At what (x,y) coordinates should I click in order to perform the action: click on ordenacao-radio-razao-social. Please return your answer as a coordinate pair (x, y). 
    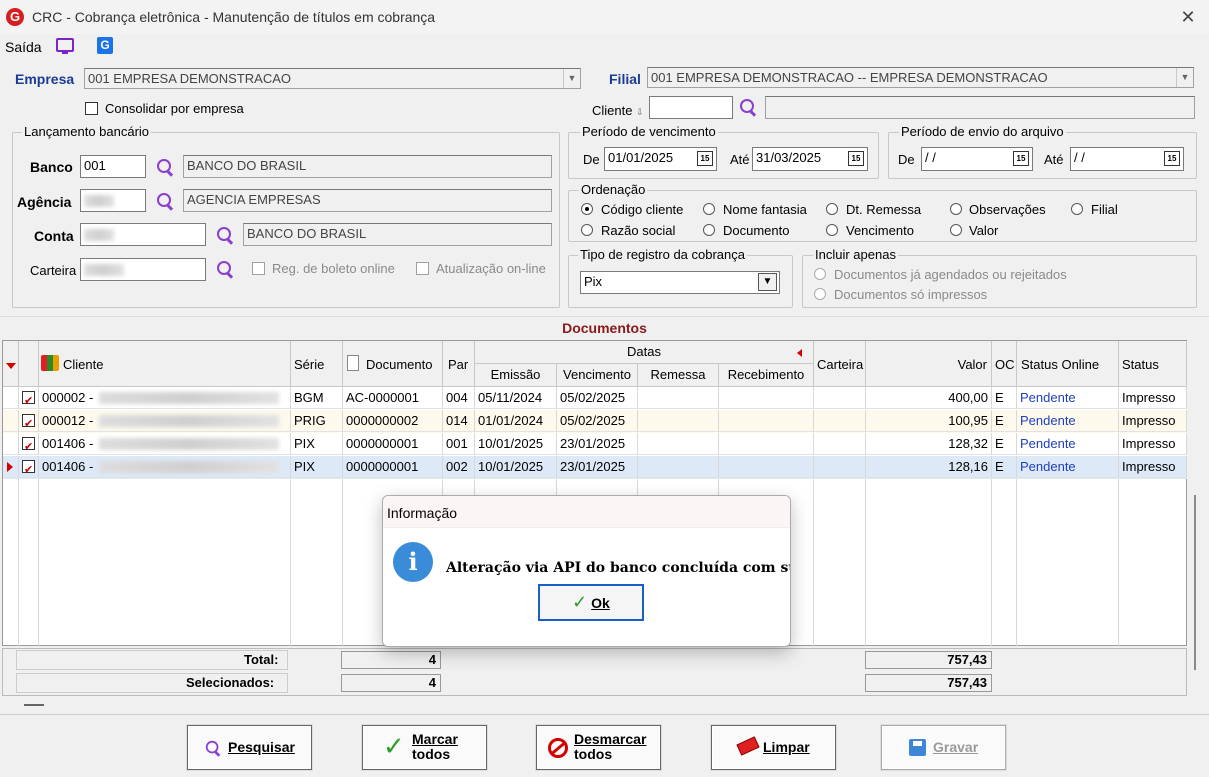
    Looking at the image, I should click on (587, 230).